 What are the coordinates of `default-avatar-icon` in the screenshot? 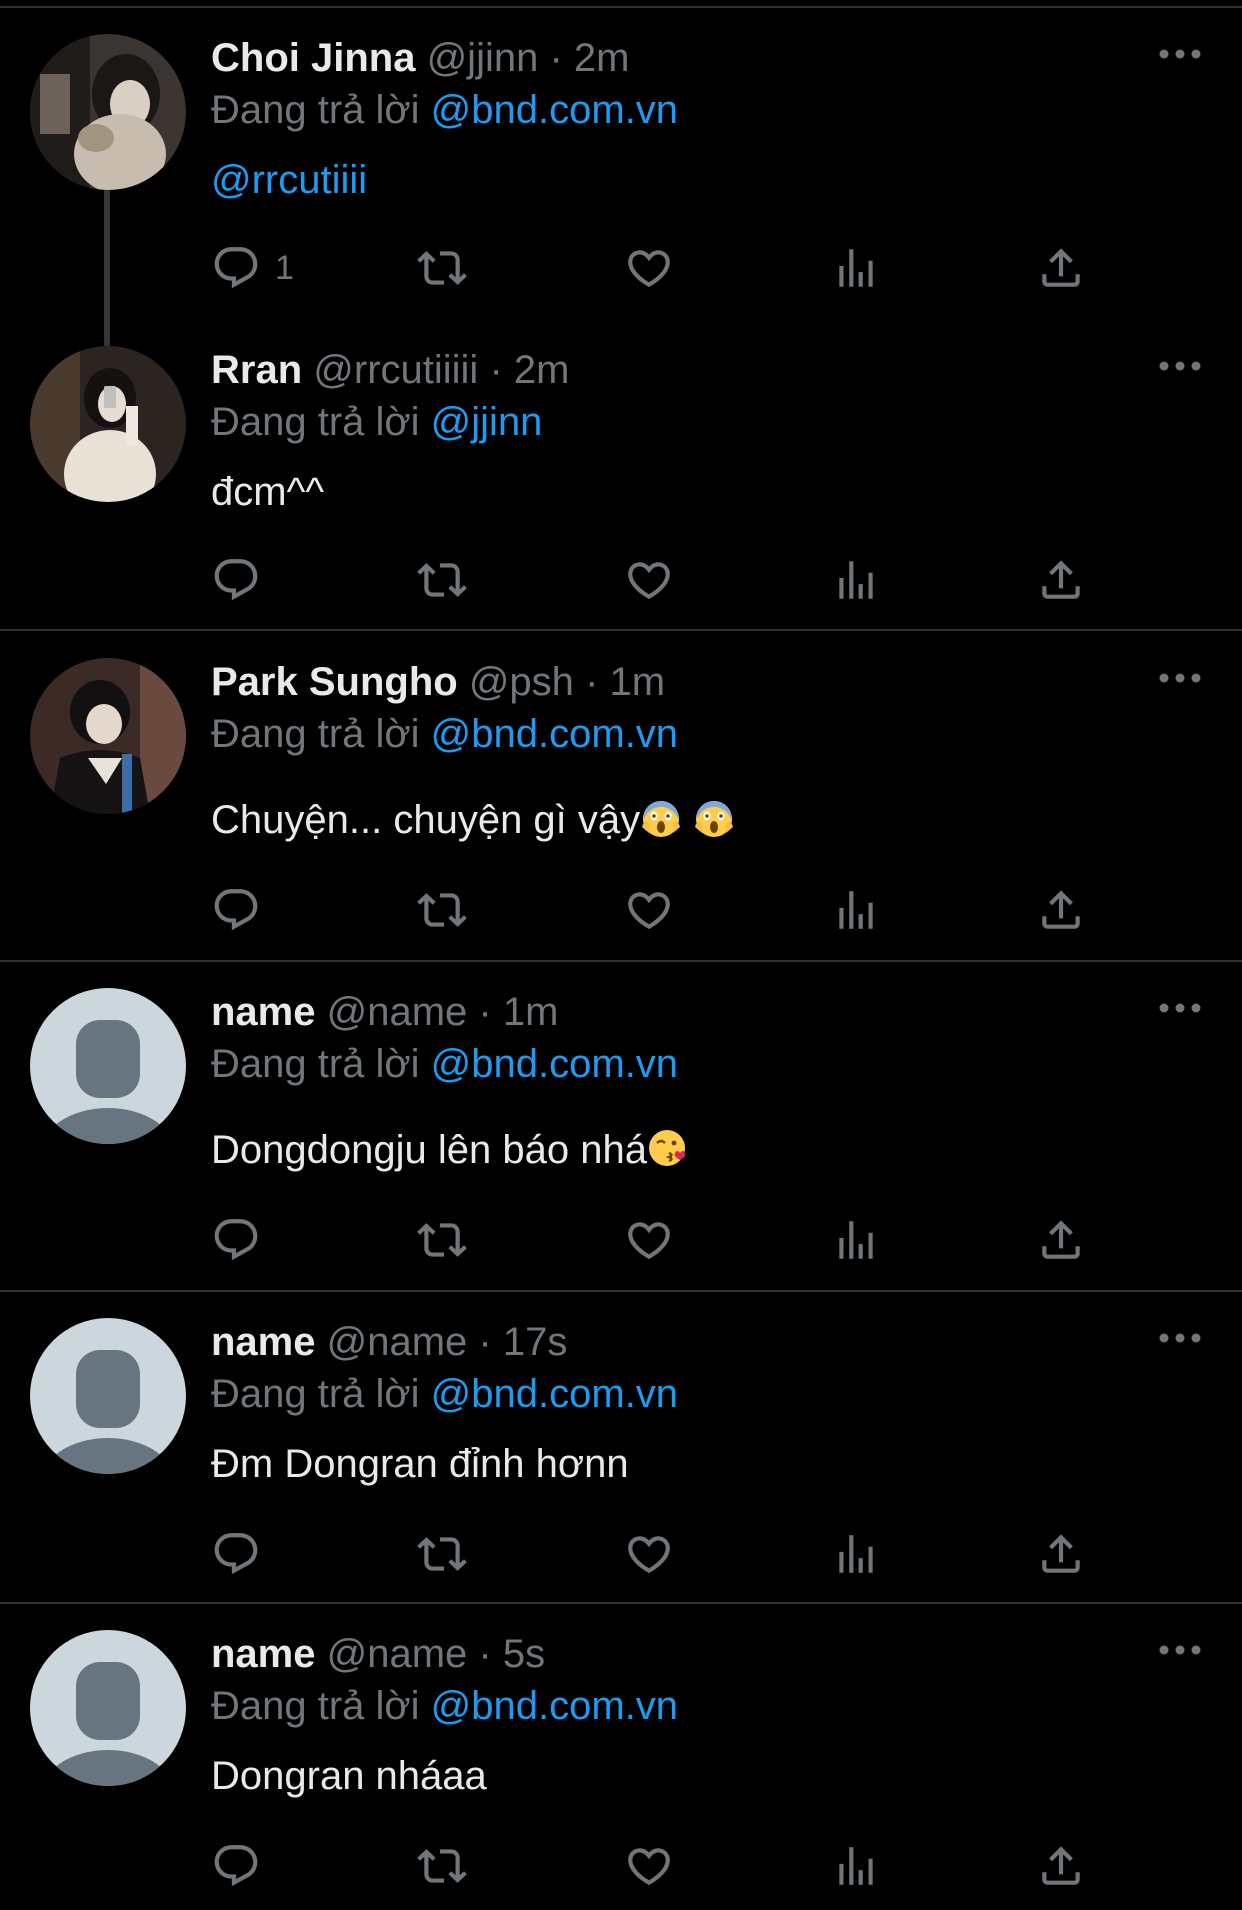 It's located at (108, 1066).